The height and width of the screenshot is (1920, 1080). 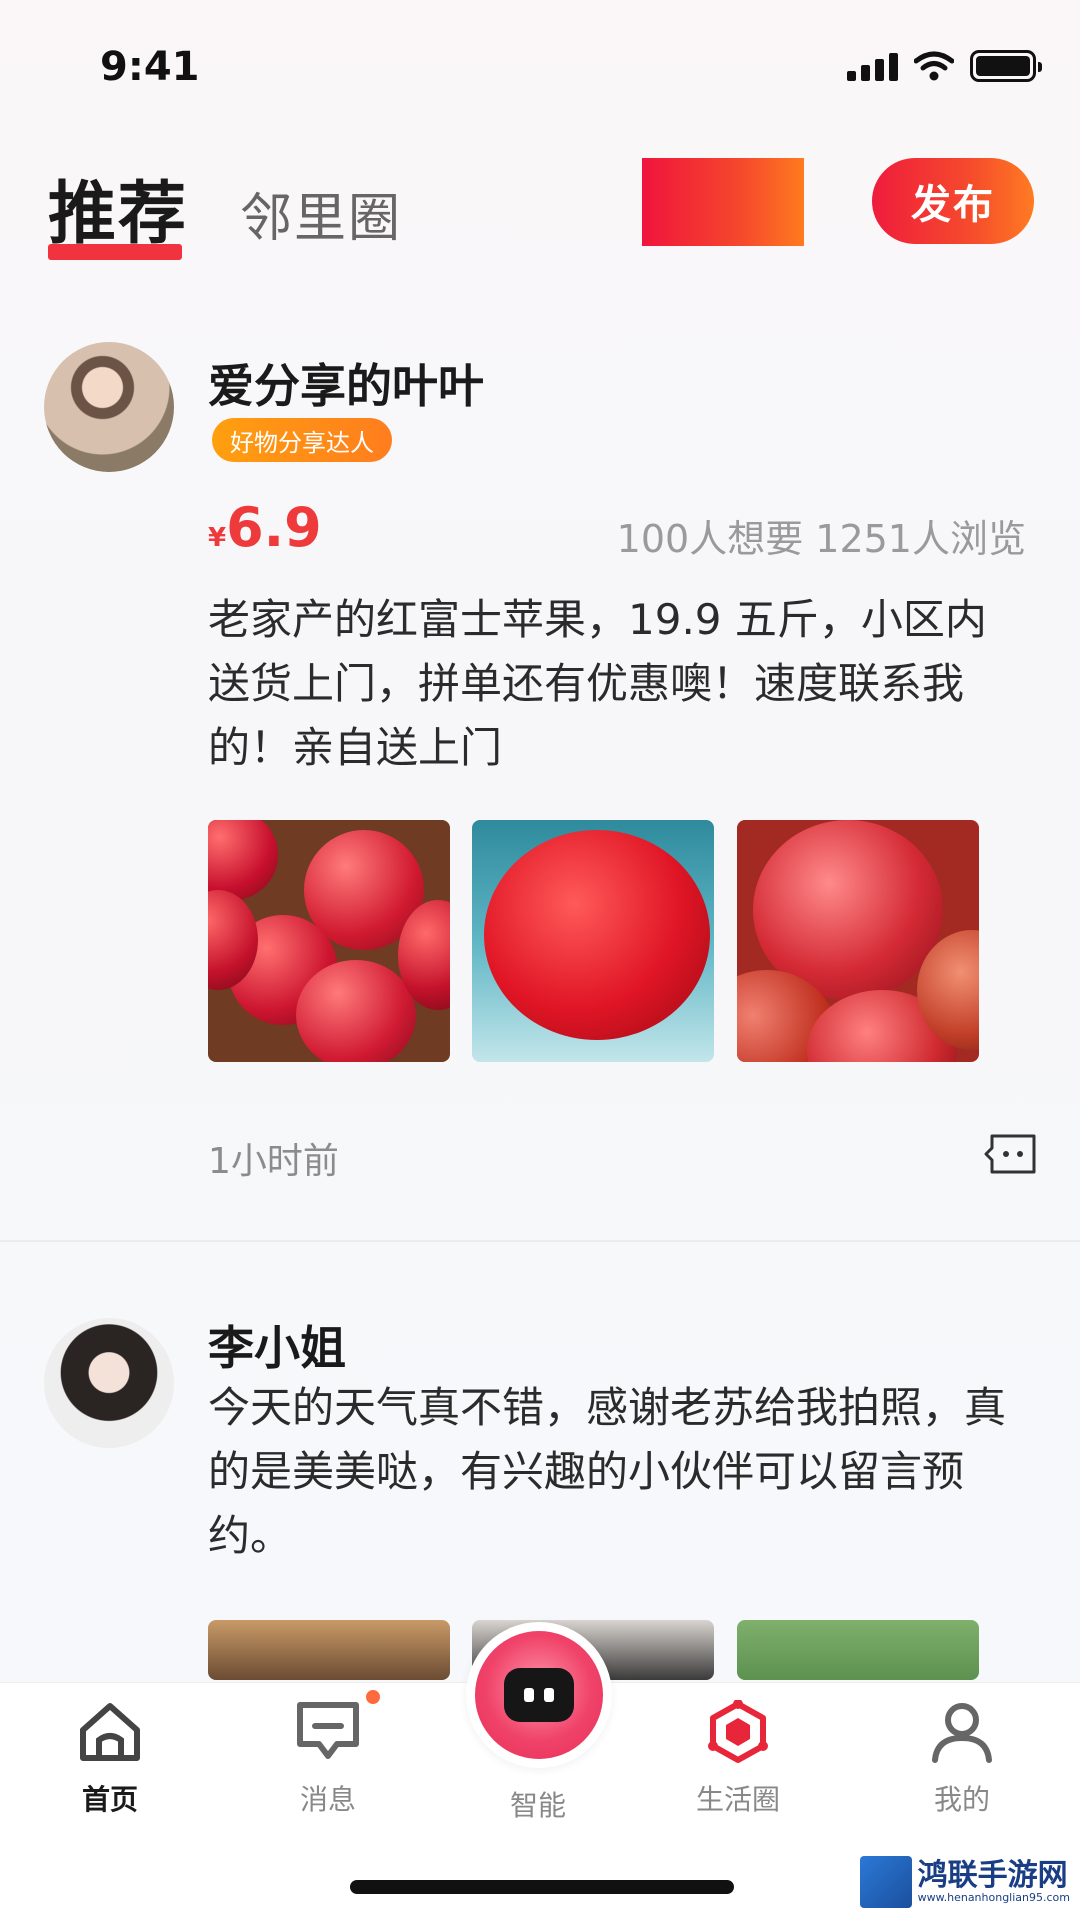 What do you see at coordinates (277, 1345) in the screenshot?
I see `post-username: 李小姐` at bounding box center [277, 1345].